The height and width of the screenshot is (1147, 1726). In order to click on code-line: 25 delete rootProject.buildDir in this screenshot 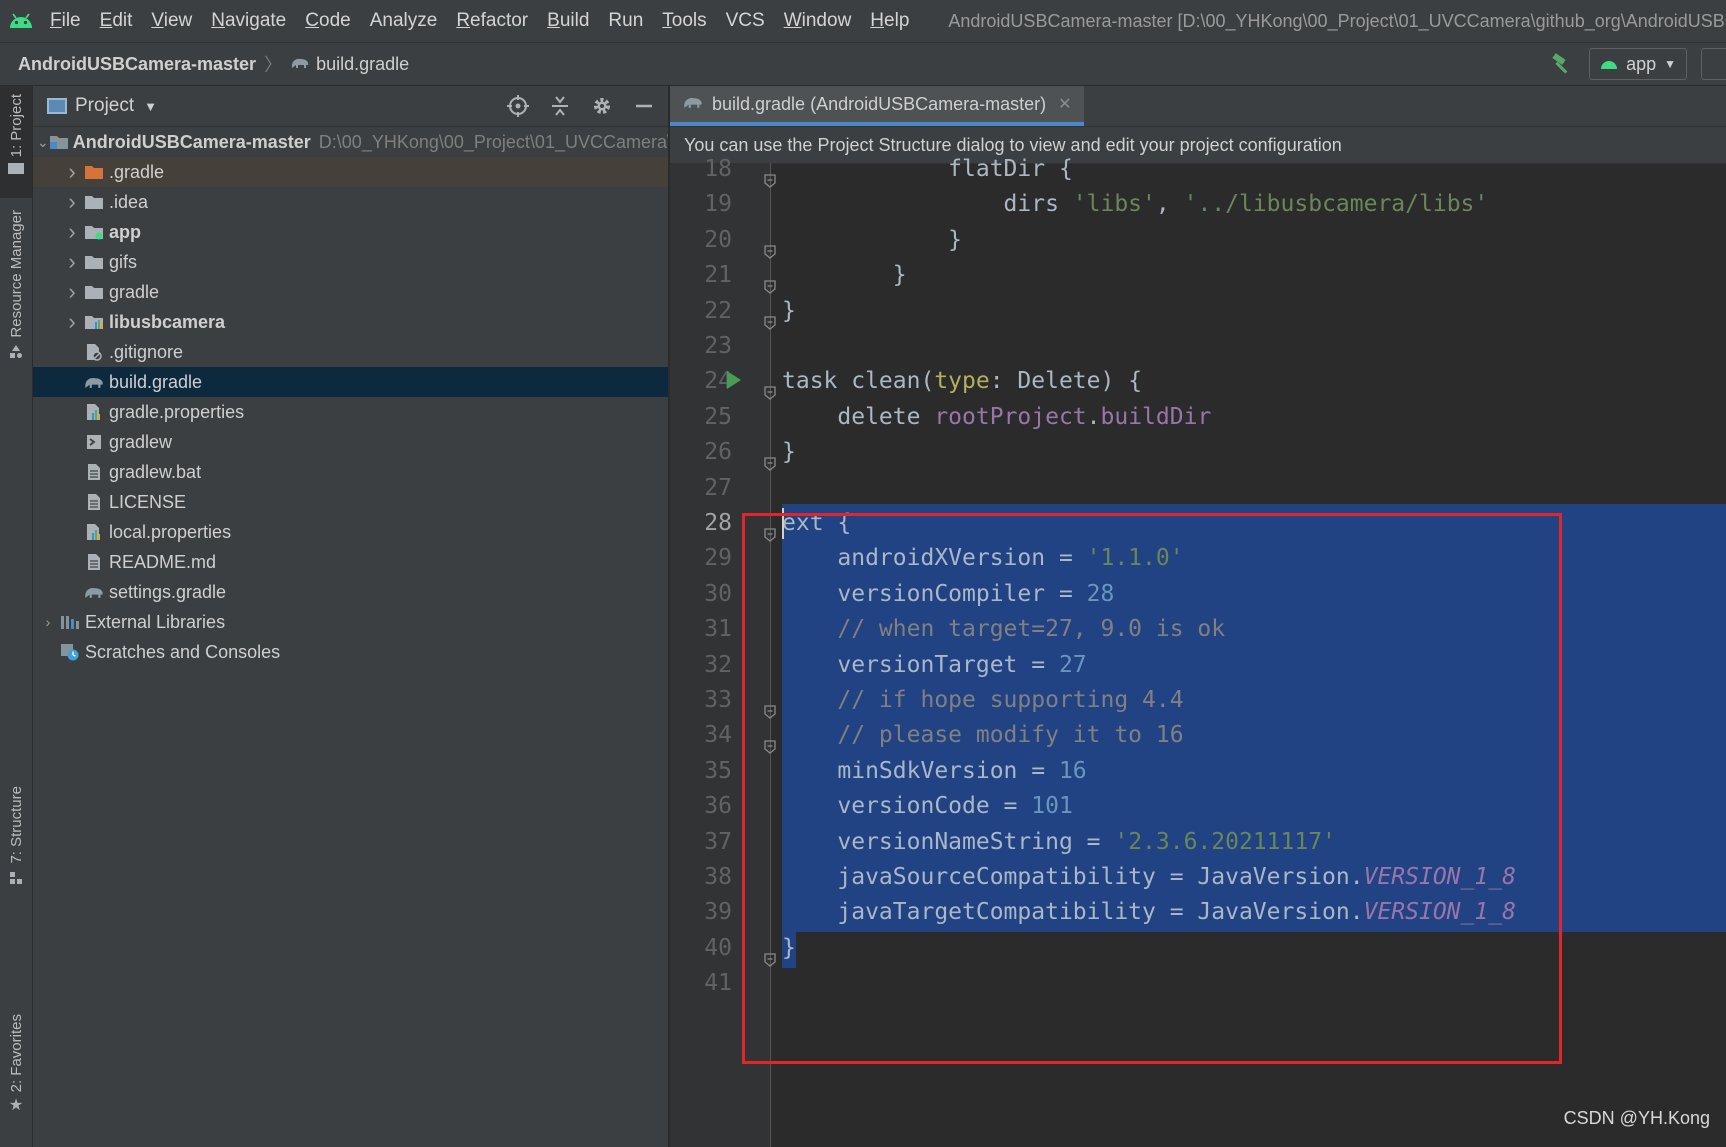, I will do `click(1198, 417)`.